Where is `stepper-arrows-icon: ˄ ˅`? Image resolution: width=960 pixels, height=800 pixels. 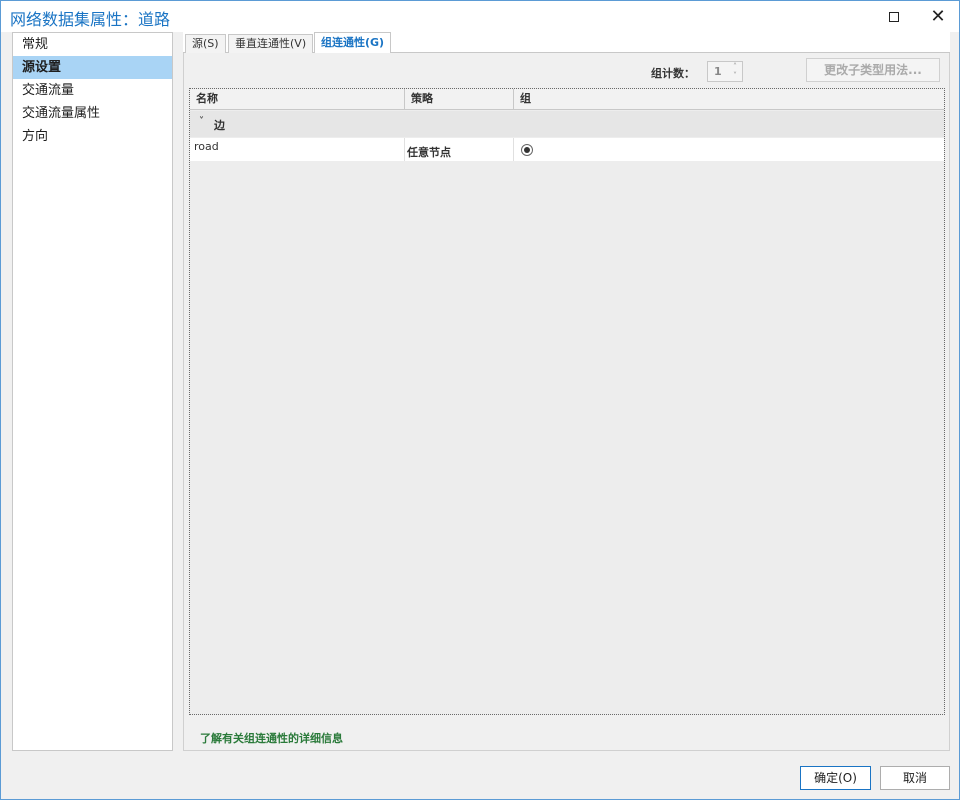 stepper-arrows-icon: ˄ ˅ is located at coordinates (735, 71).